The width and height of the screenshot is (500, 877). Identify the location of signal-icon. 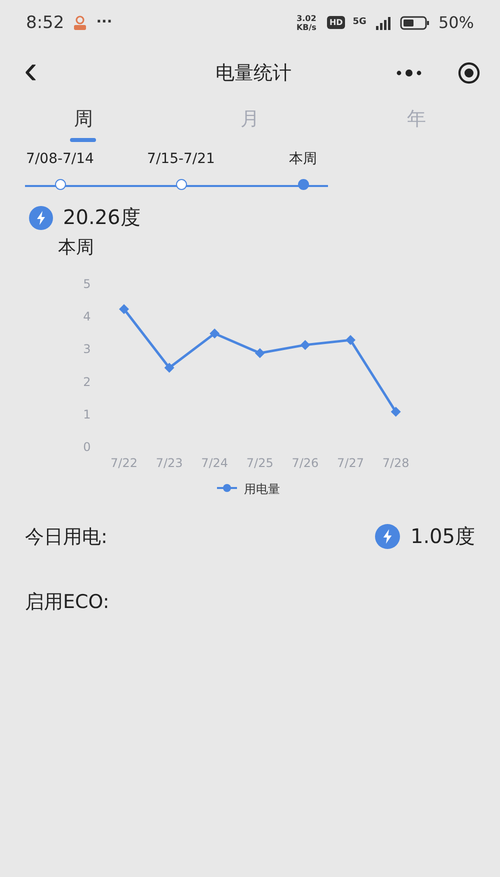
(383, 23).